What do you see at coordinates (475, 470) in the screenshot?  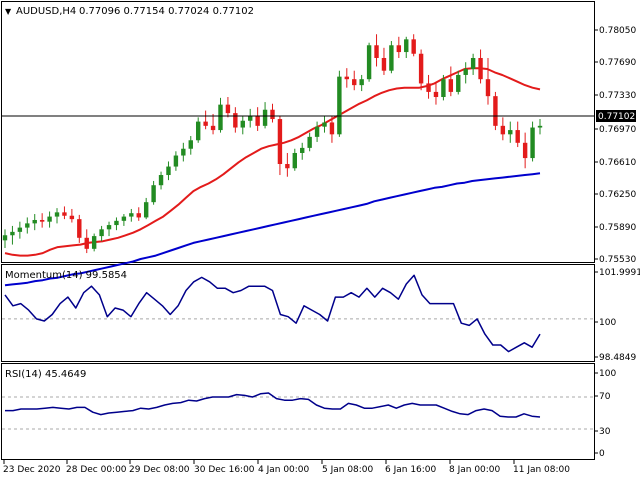 I see `time-label: 8 Jan 00:00` at bounding box center [475, 470].